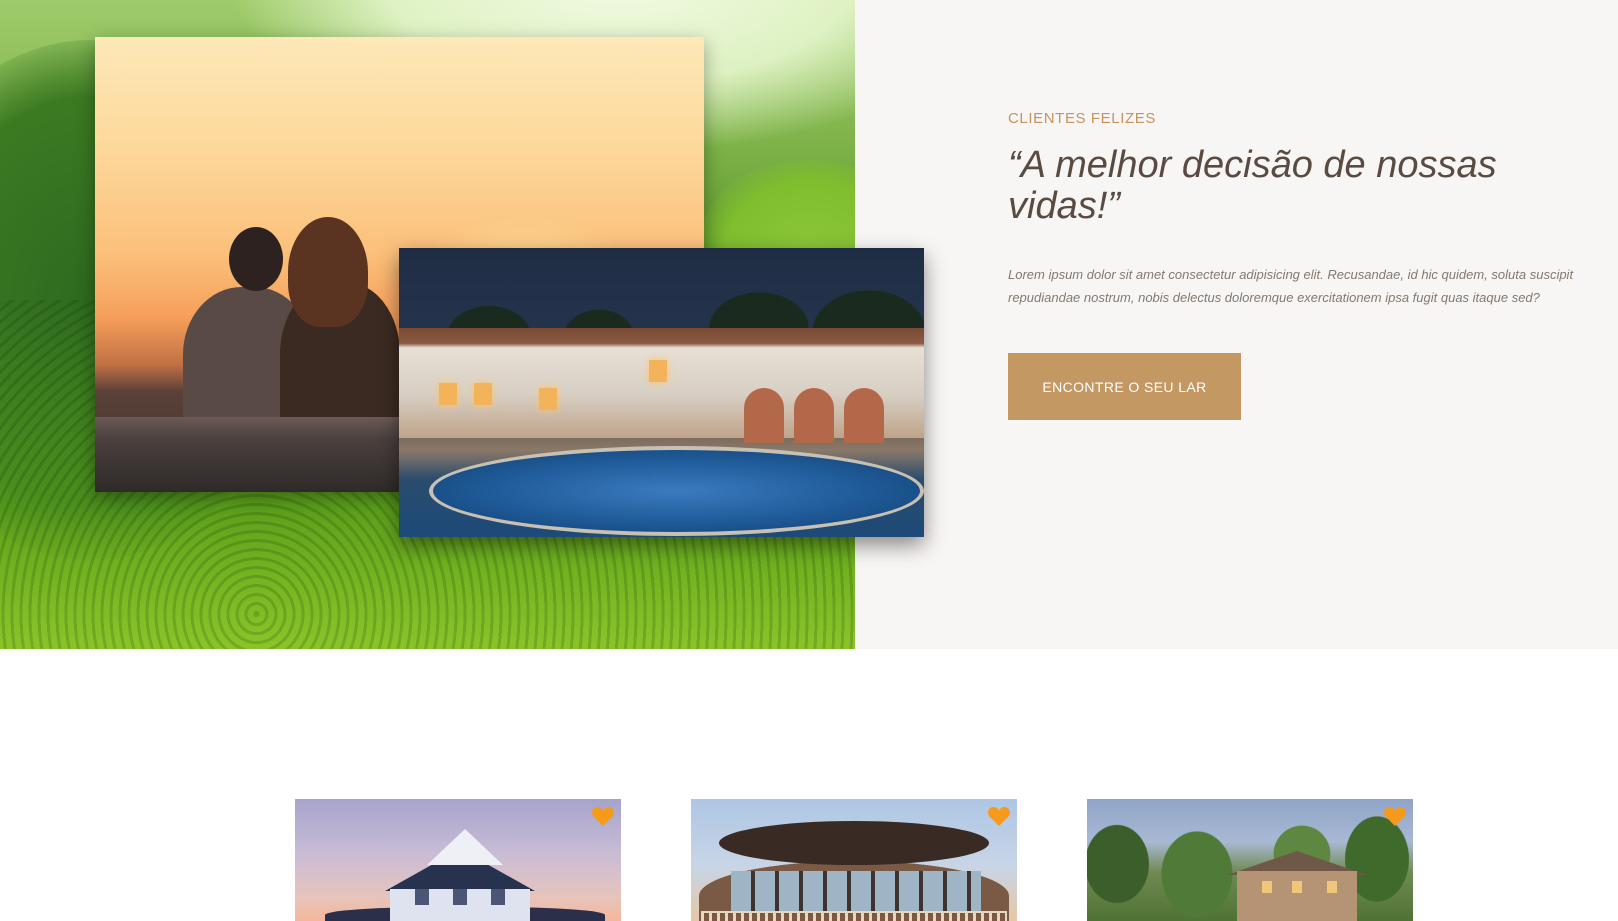 The image size is (1618, 921). What do you see at coordinates (1252, 185) in the screenshot?
I see `testimonial-headline: “A melhor decisão de nossas vidas!”` at bounding box center [1252, 185].